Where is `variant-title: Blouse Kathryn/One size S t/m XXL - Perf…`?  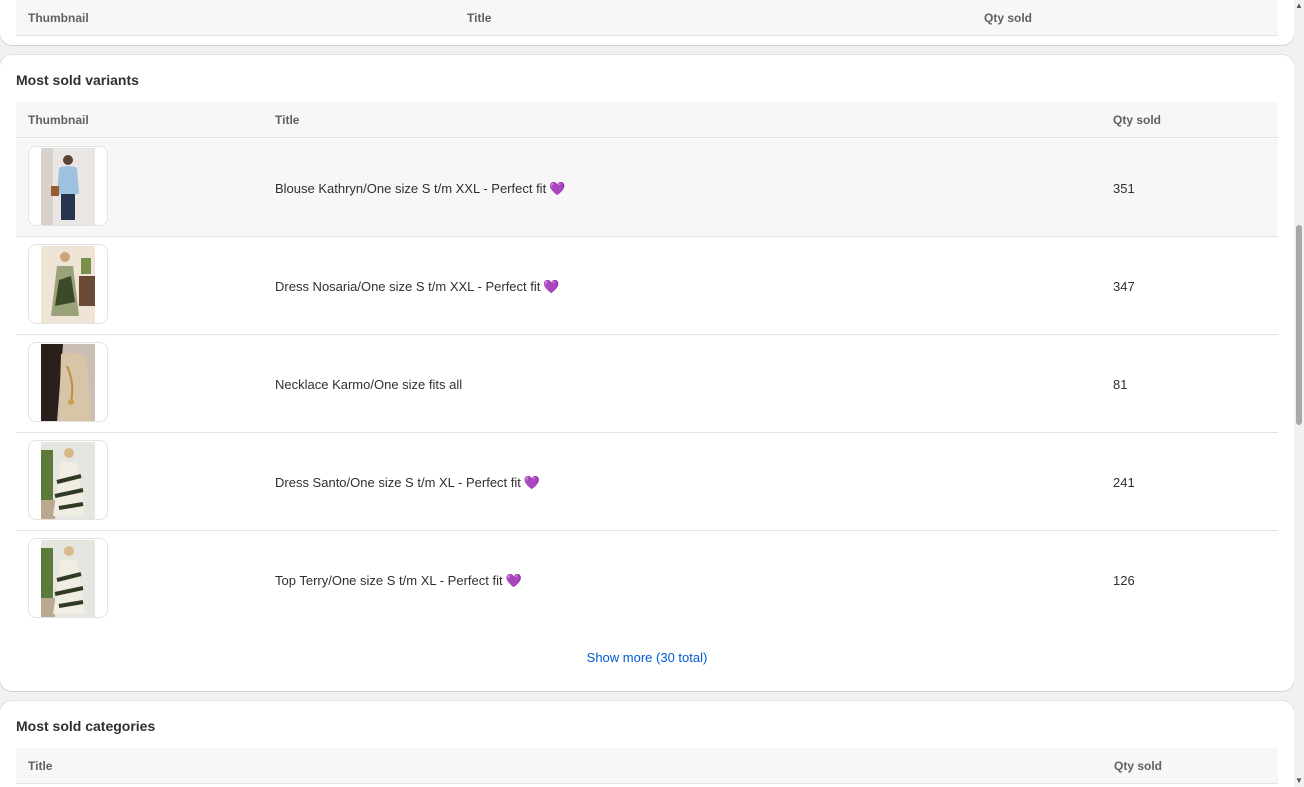
variant-title: Blouse Kathryn/One size S t/m XXL - Perf… is located at coordinates (420, 189).